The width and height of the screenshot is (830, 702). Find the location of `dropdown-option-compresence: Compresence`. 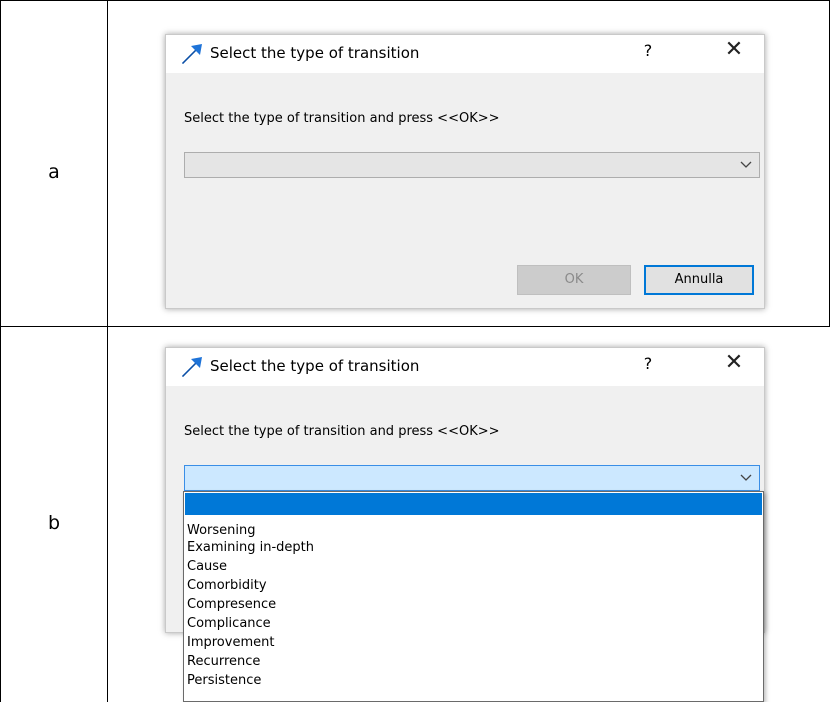

dropdown-option-compresence: Compresence is located at coordinates (473, 605).